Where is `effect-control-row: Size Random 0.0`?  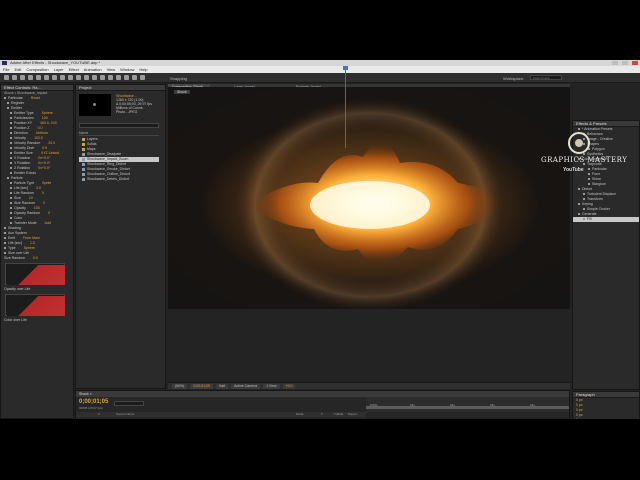 effect-control-row: Size Random 0.0 is located at coordinates (37, 258).